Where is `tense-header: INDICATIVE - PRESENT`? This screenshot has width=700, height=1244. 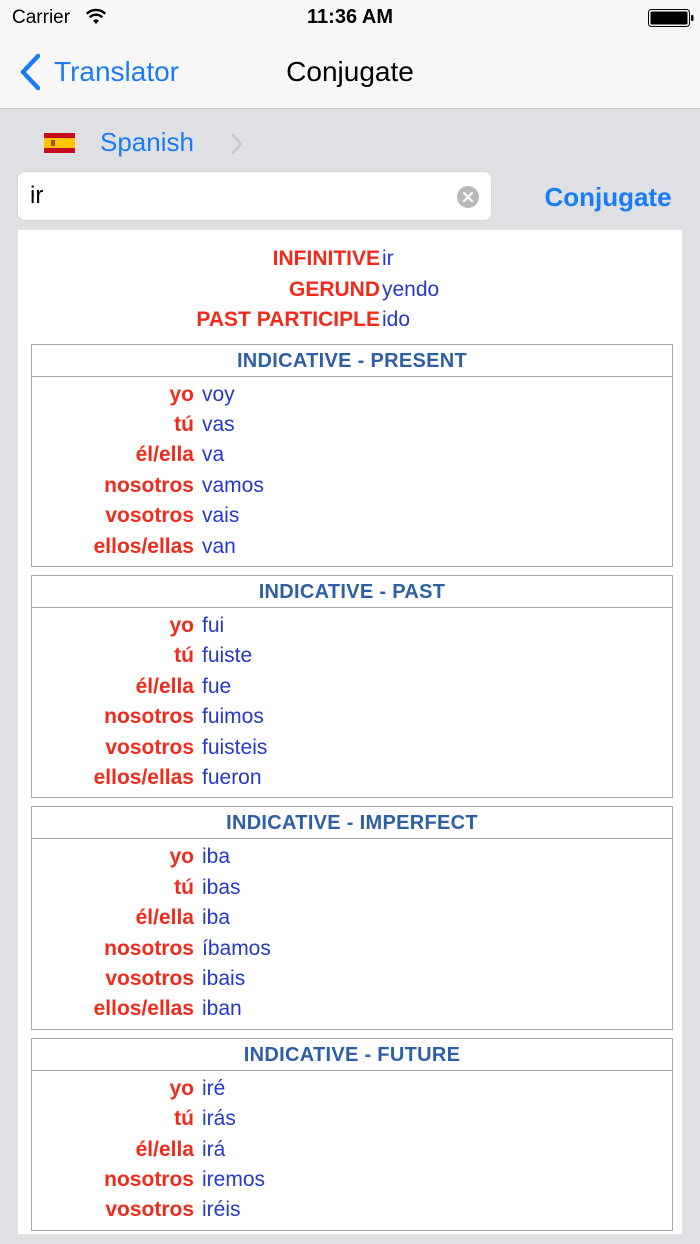
tense-header: INDICATIVE - PRESENT is located at coordinates (352, 361).